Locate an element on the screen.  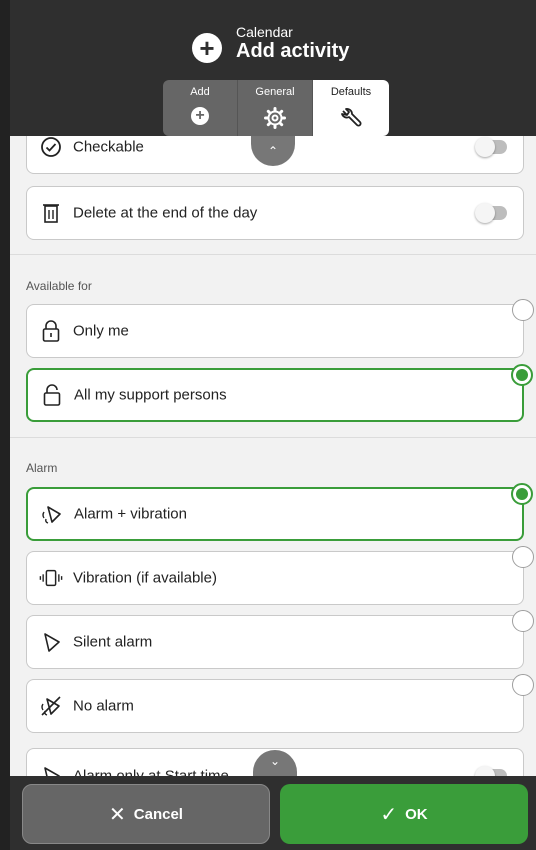
tab-bar: Add + General Defaults is located at coordinates (276, 108).